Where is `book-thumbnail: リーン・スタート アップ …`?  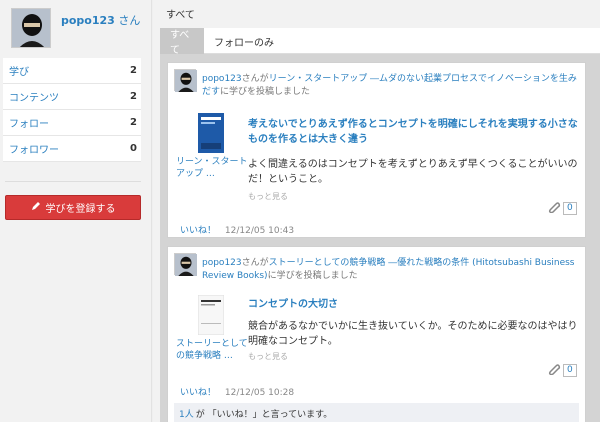 book-thumbnail: リーン・スタート アップ … is located at coordinates (211, 146).